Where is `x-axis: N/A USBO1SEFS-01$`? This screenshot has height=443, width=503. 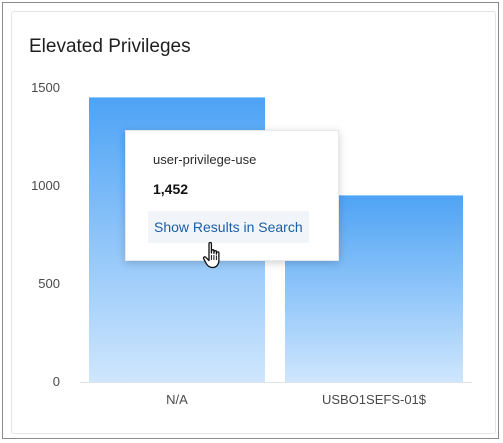 x-axis: N/A USBO1SEFS-01$ is located at coordinates (276, 394).